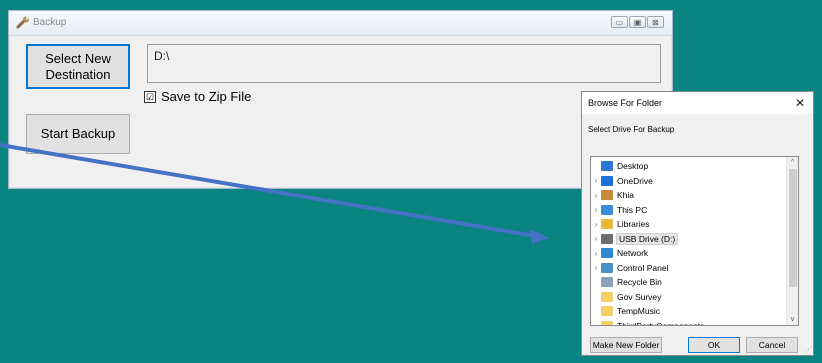  I want to click on select-destination-button: Select New Destination, so click(78, 66).